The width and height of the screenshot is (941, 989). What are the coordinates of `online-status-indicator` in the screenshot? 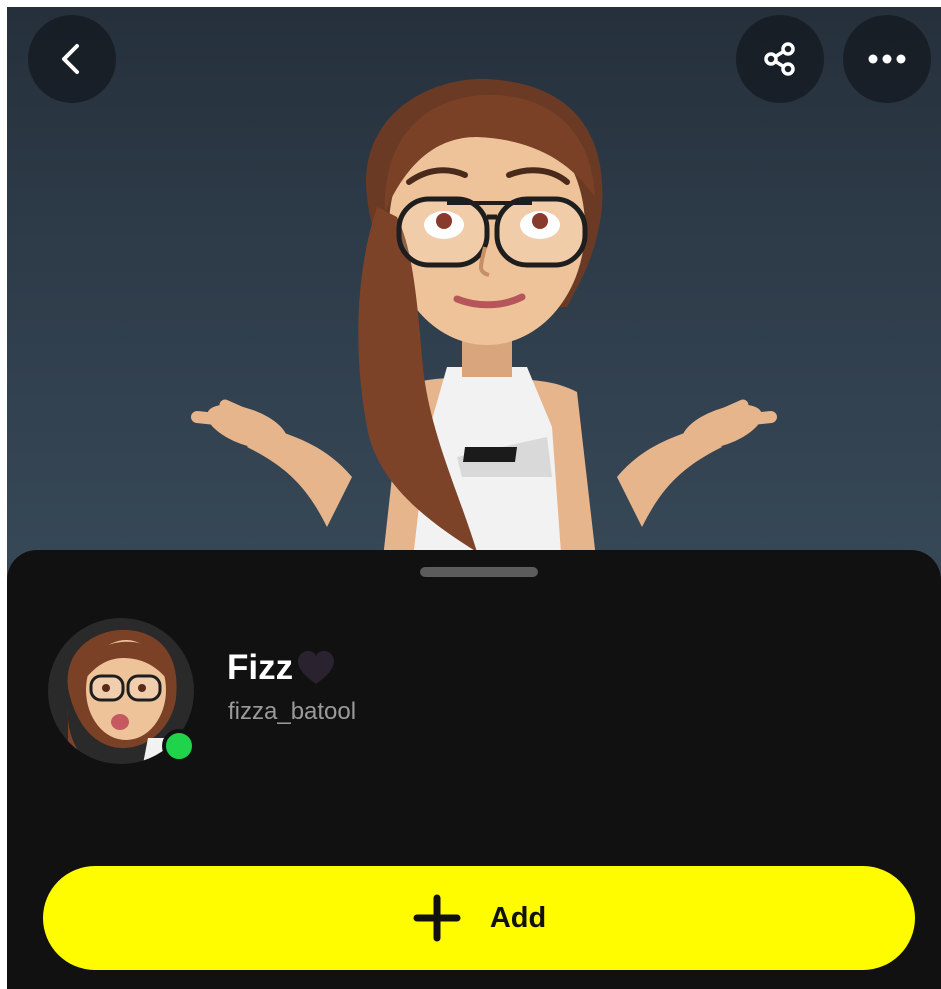 It's located at (179, 746).